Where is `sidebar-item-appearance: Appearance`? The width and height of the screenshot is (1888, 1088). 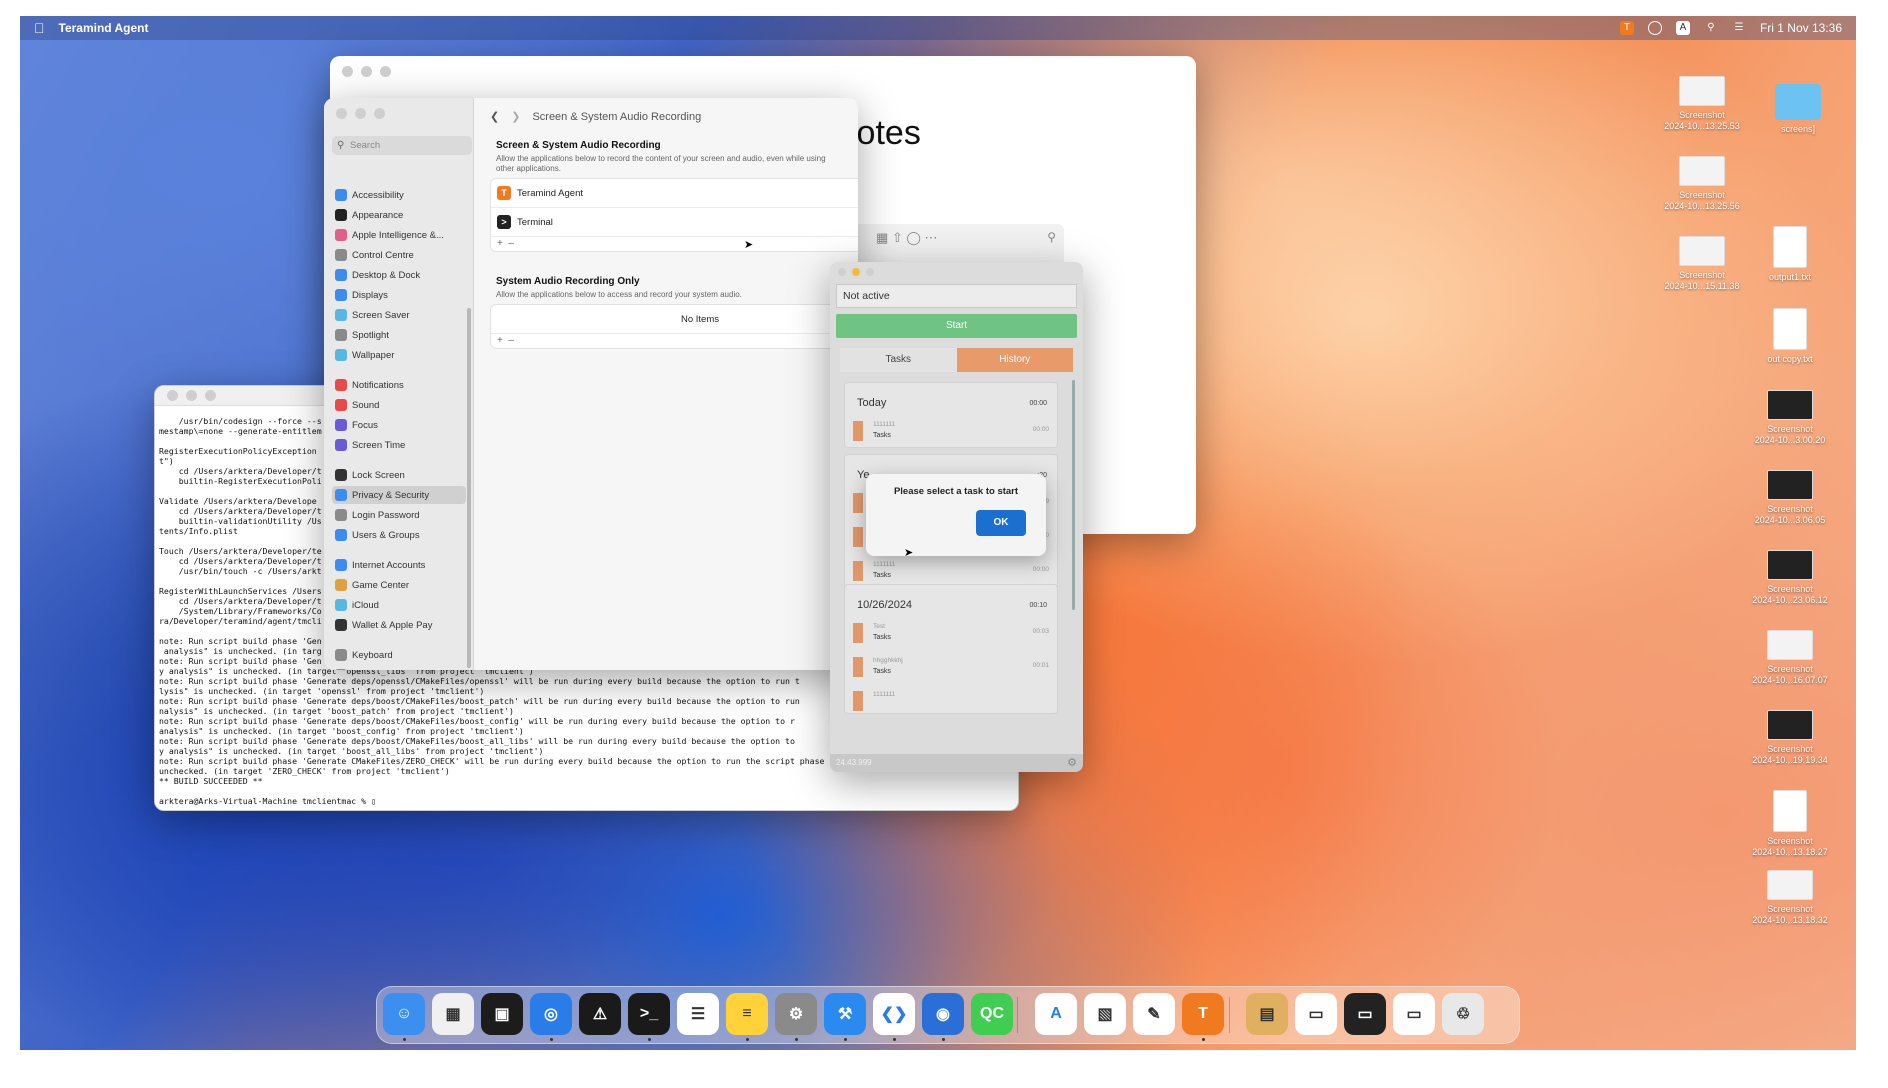 sidebar-item-appearance: Appearance is located at coordinates (399, 215).